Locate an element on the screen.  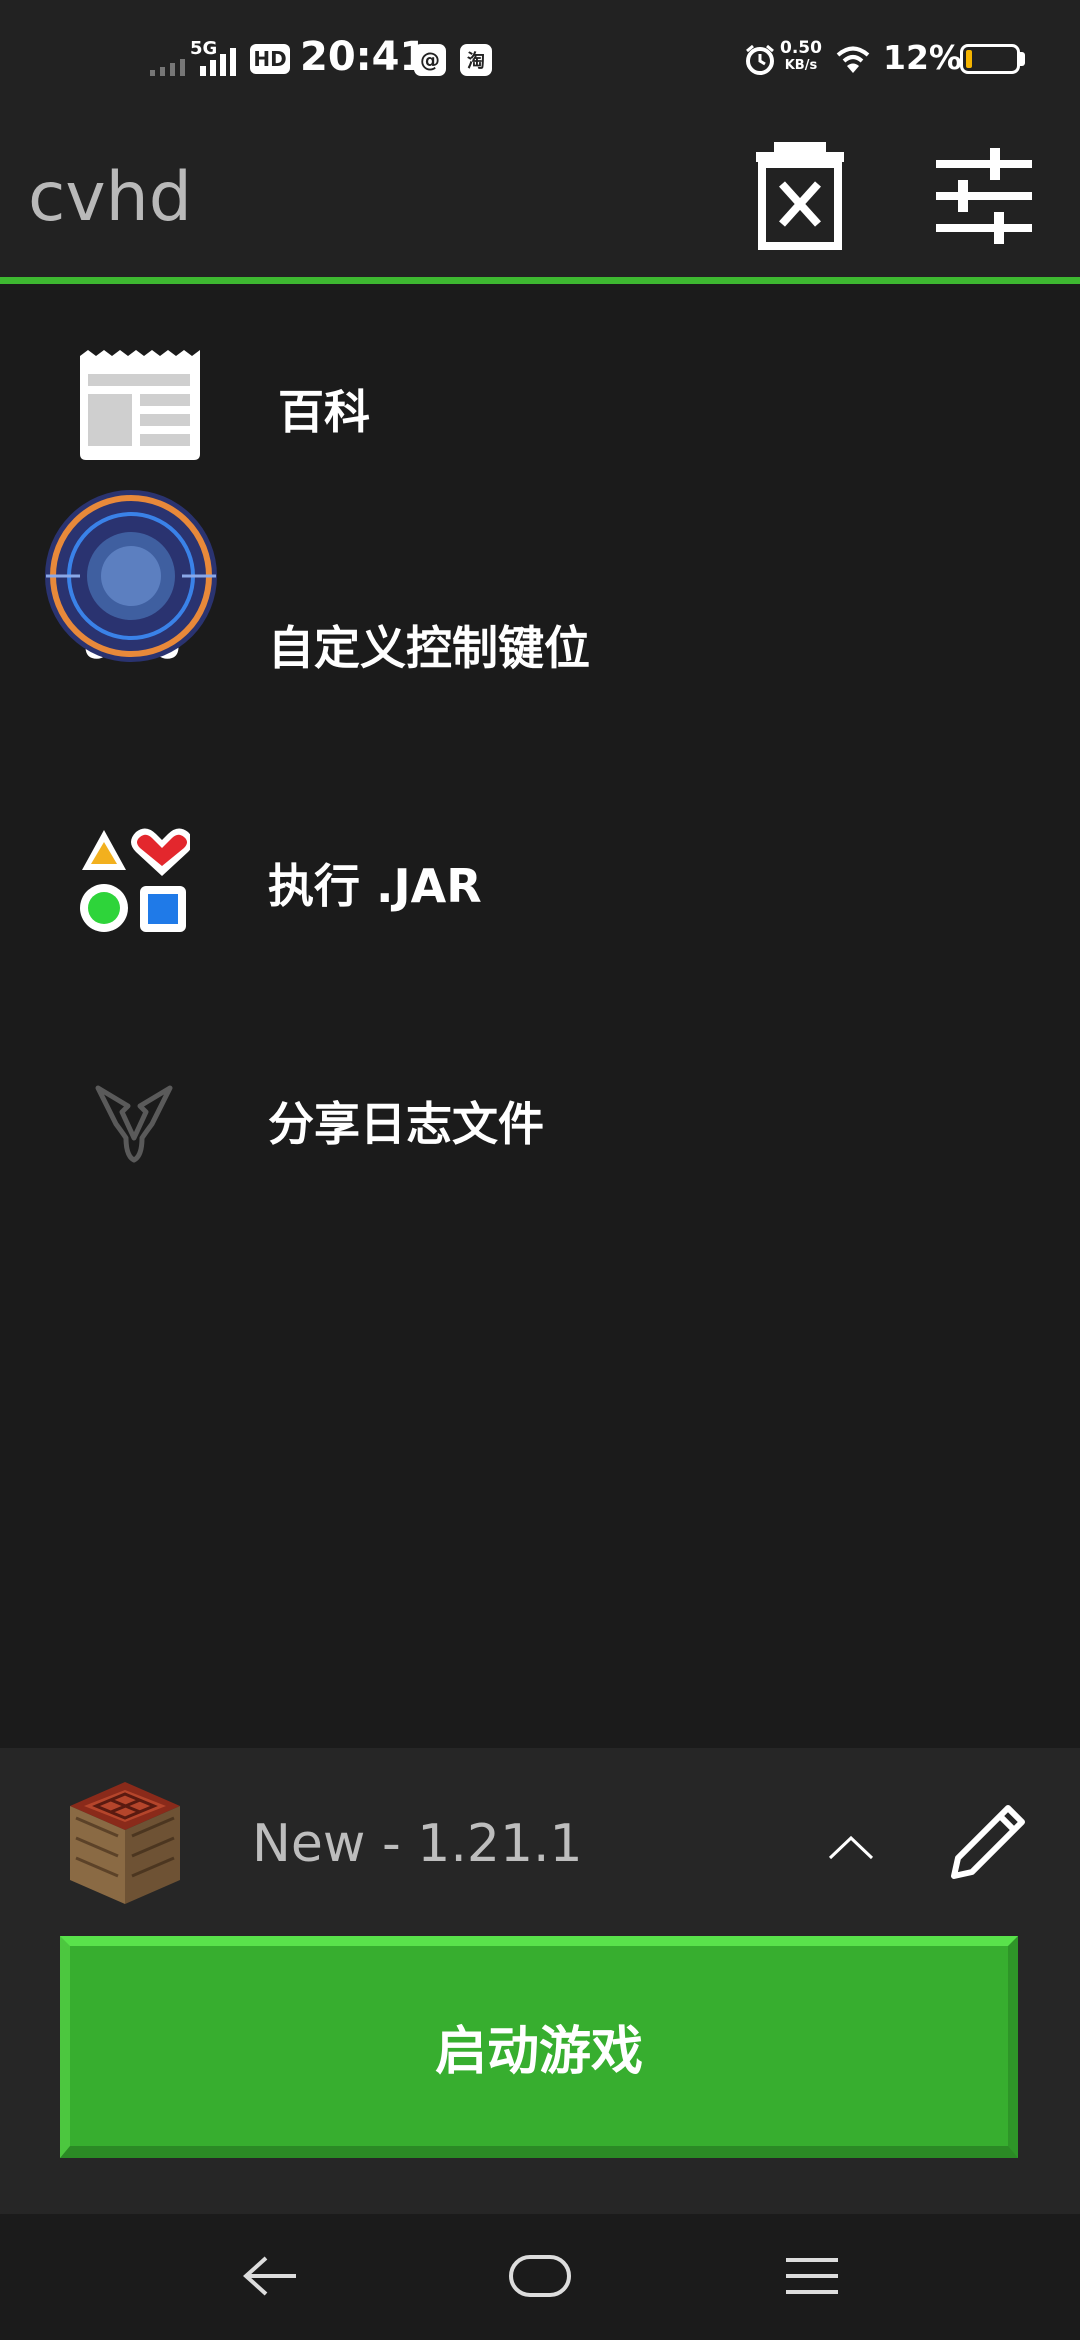
newspaper-icon is located at coordinates (140, 405).